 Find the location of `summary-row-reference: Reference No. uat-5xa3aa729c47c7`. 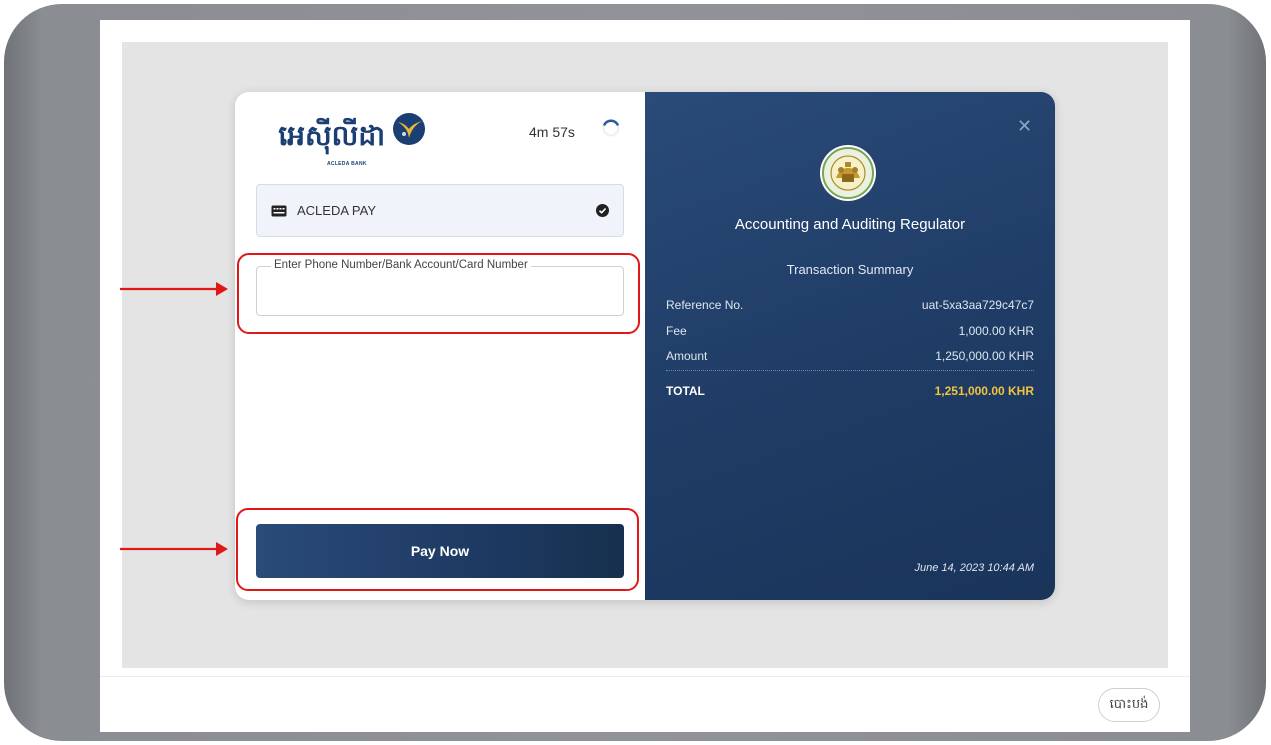

summary-row-reference: Reference No. uat-5xa3aa729c47c7 is located at coordinates (850, 305).